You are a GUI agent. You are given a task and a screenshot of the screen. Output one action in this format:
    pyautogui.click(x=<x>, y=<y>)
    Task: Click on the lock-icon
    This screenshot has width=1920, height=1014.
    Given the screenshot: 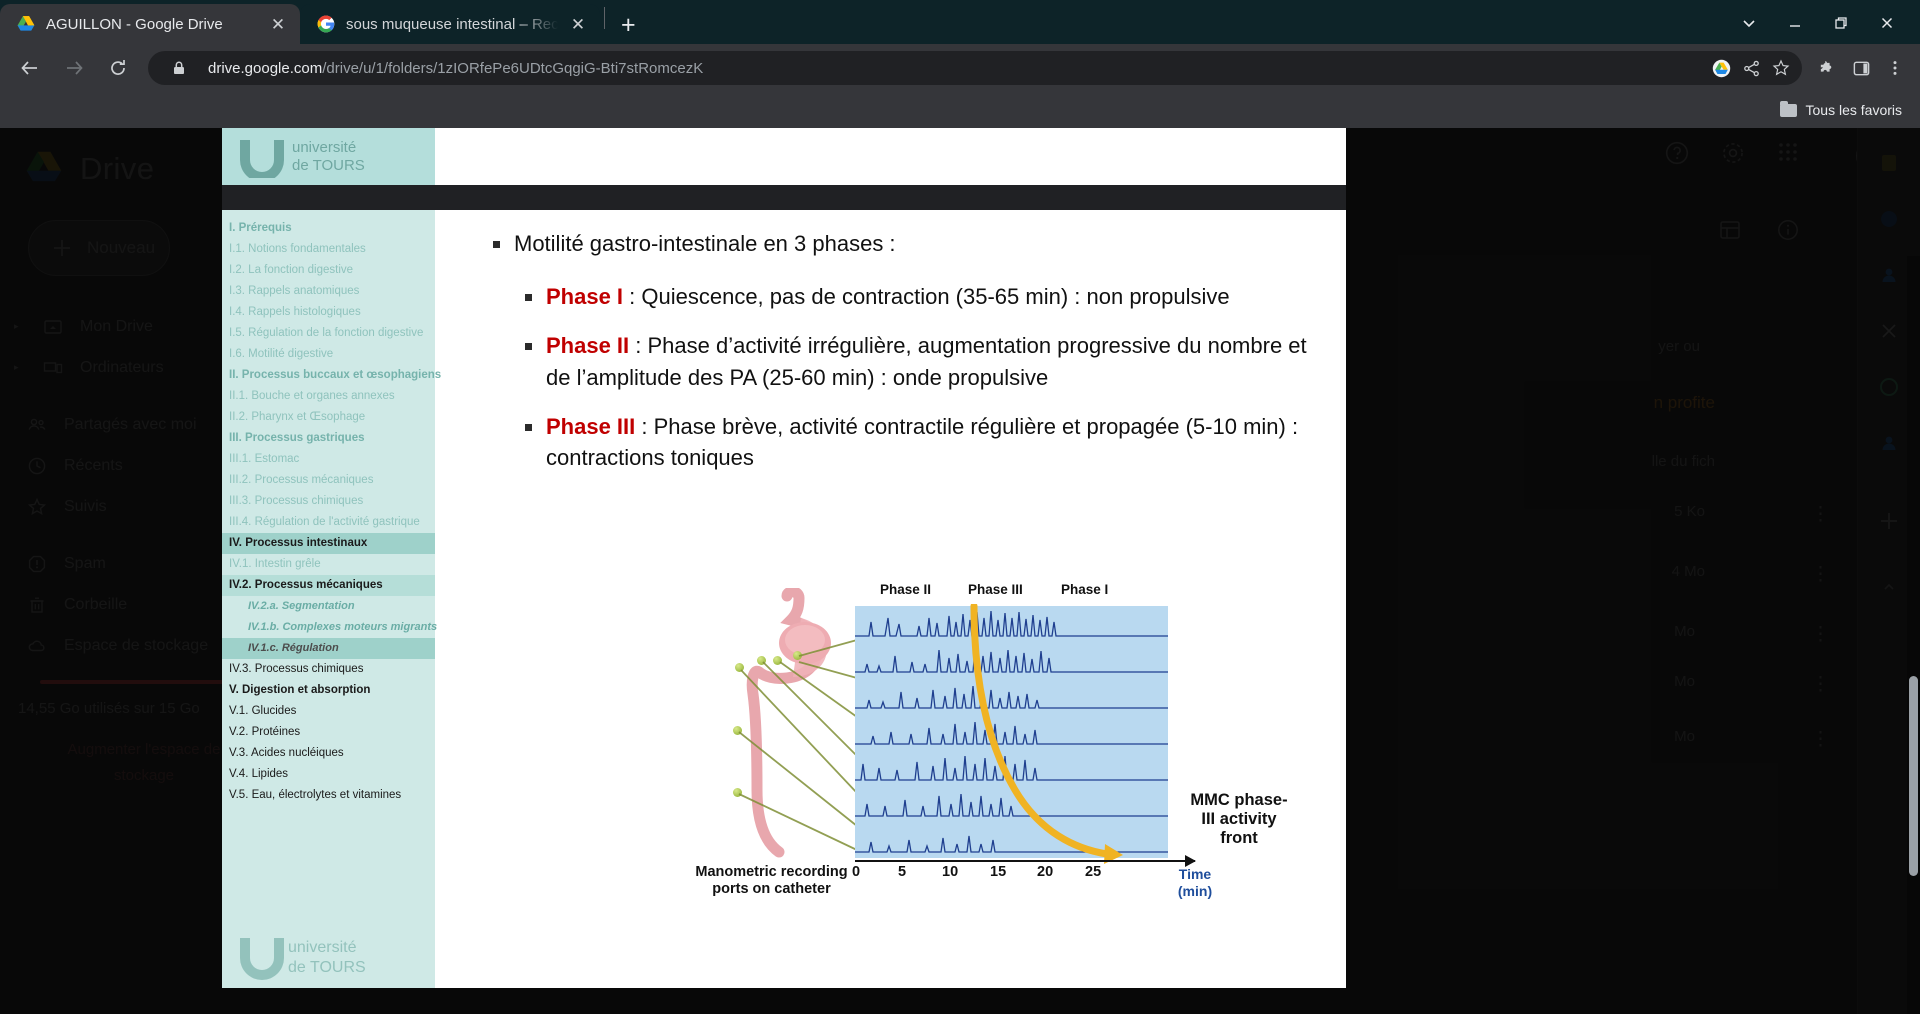 What is the action you would take?
    pyautogui.click(x=179, y=68)
    